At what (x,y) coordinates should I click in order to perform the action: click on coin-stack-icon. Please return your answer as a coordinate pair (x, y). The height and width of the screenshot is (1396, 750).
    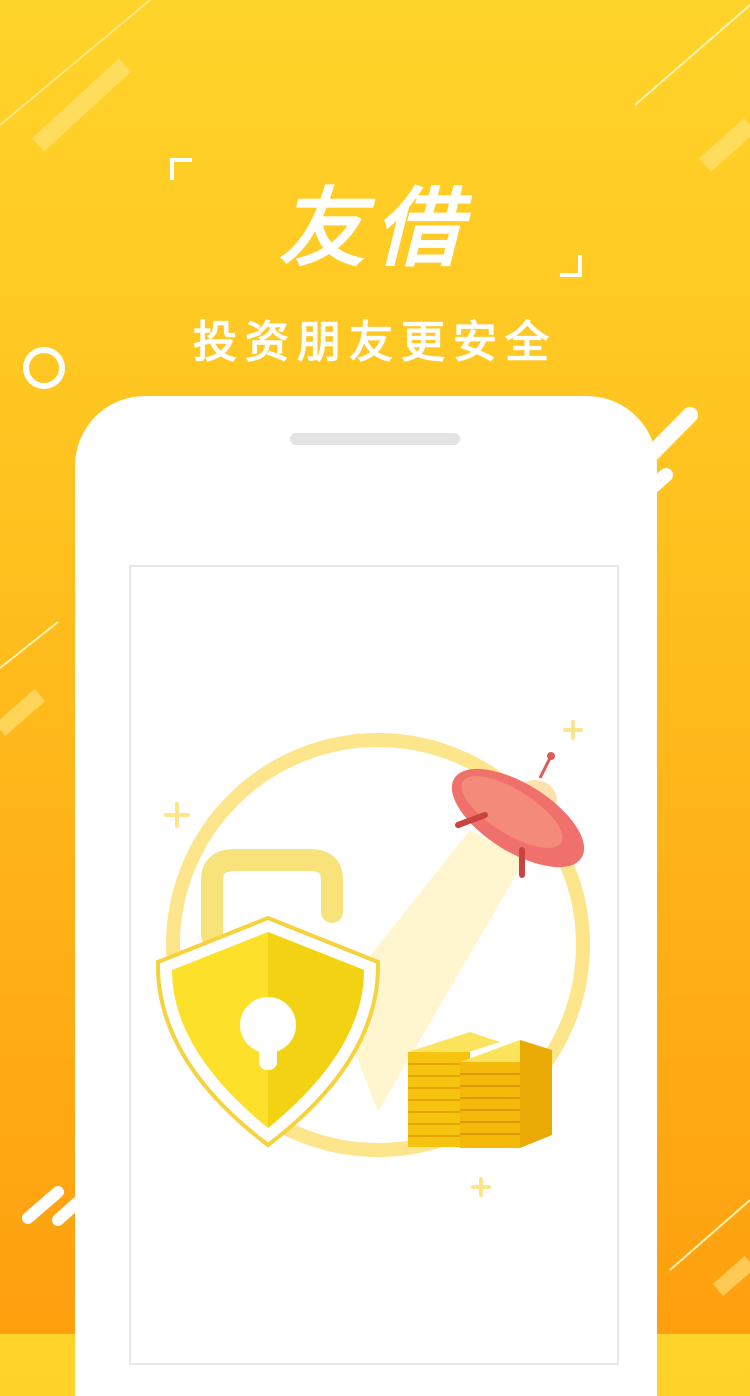
    Looking at the image, I should click on (480, 1090).